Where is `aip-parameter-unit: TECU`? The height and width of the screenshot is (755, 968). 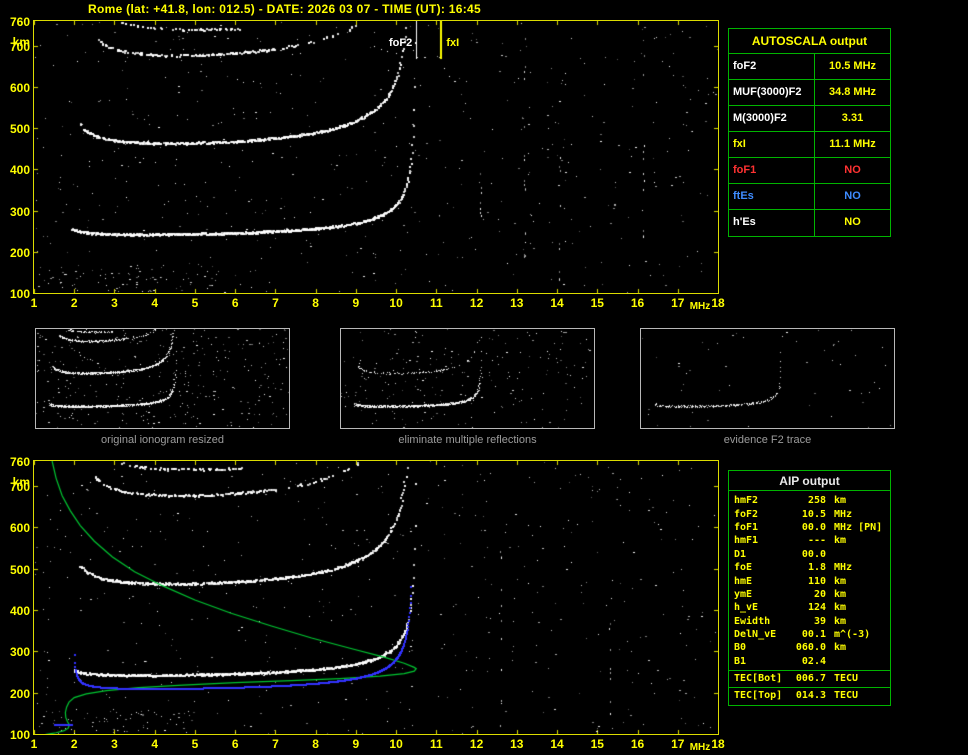
aip-parameter-unit: TECU is located at coordinates (846, 678).